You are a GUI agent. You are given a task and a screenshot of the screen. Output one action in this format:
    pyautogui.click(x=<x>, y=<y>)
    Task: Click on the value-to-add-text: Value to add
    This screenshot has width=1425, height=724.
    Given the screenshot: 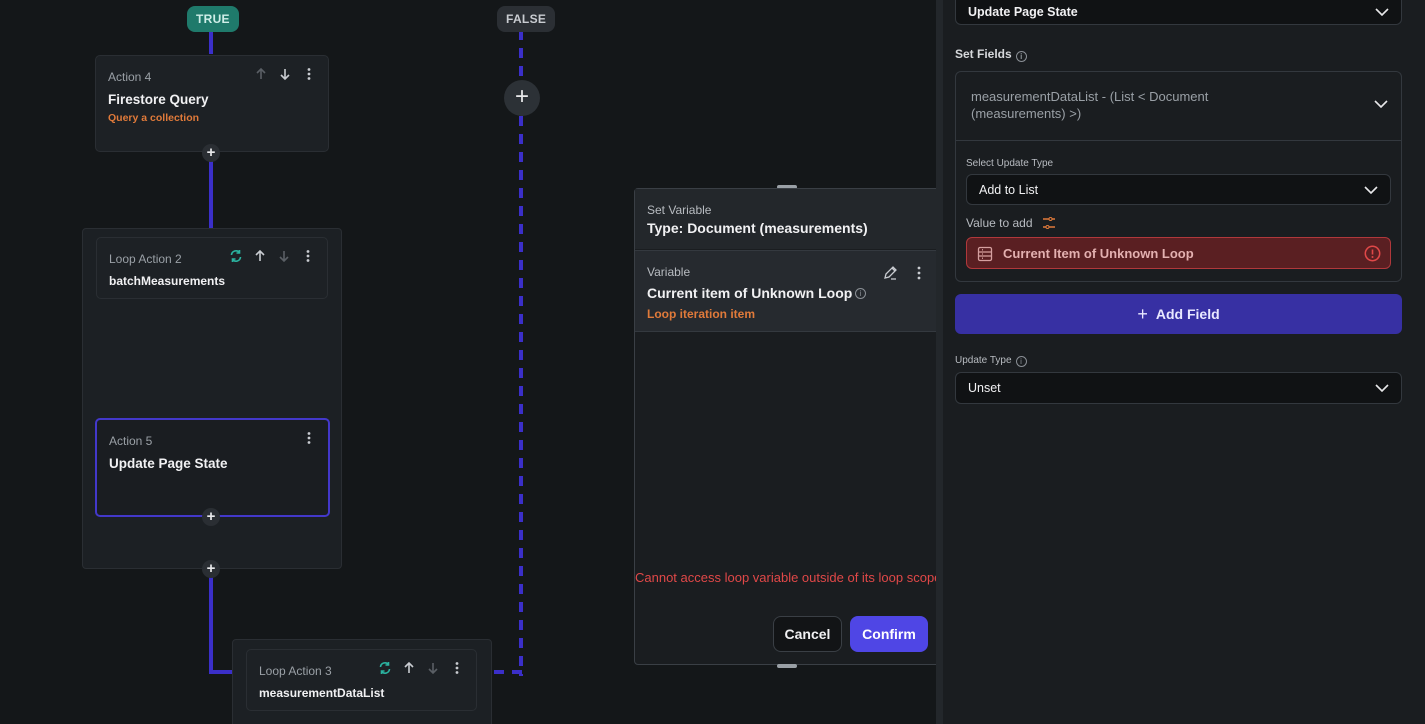 What is the action you would take?
    pyautogui.click(x=999, y=223)
    